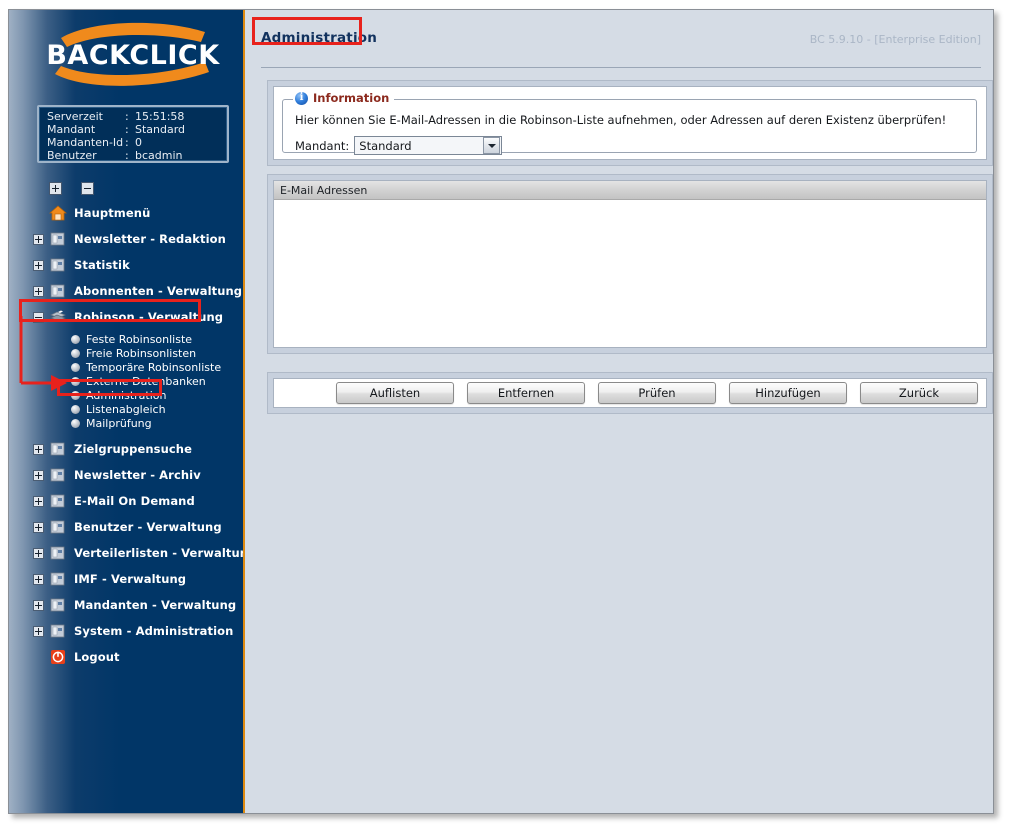 Image resolution: width=1009 pixels, height=827 pixels. I want to click on server-info-colon: :, so click(127, 155).